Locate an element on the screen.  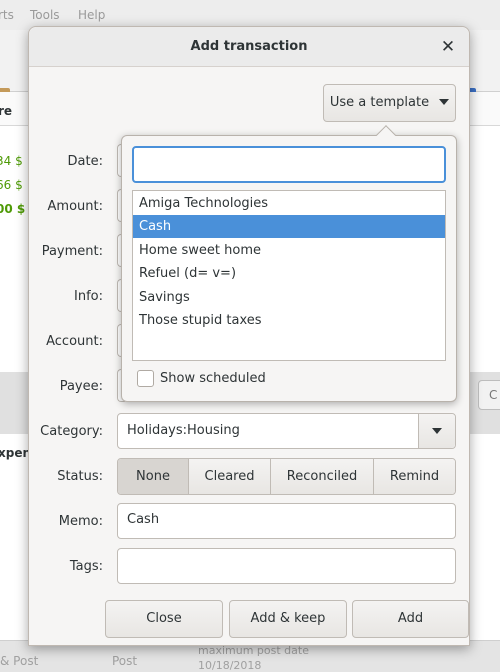
add-post-button: & Post is located at coordinates (19, 661).